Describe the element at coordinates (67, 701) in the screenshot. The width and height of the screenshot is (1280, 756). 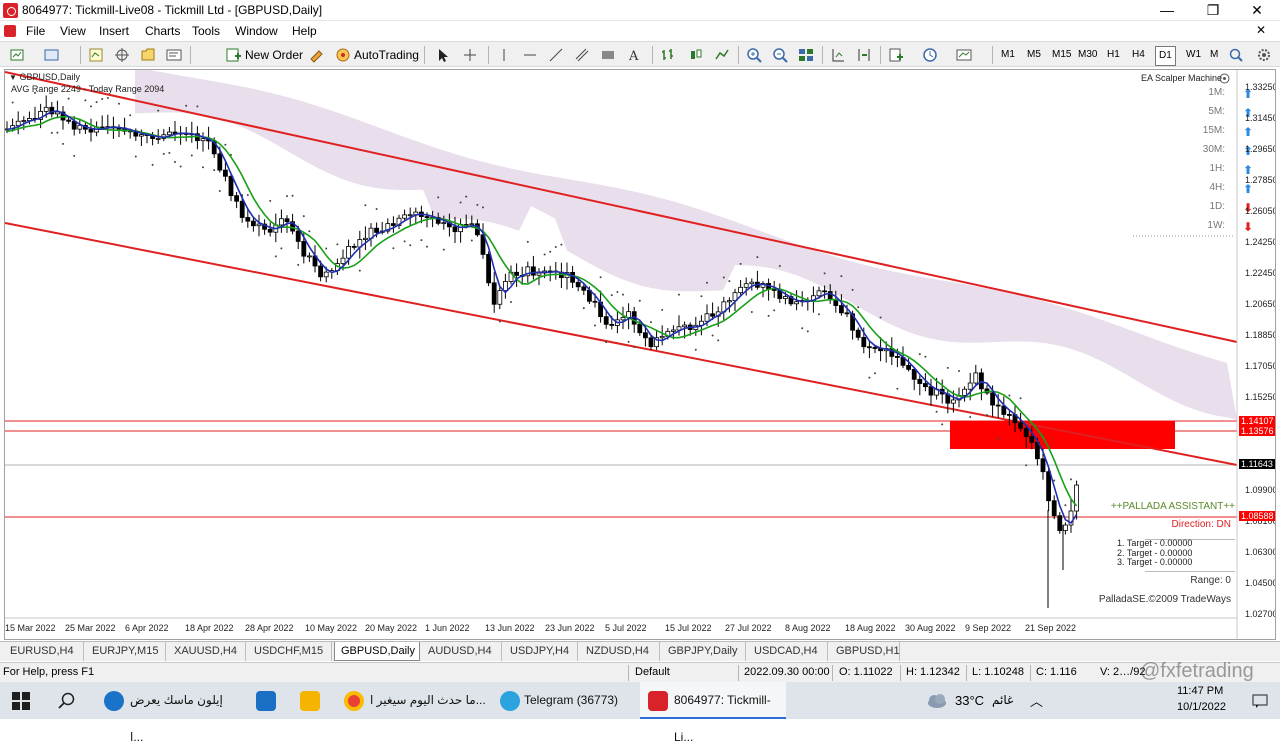
I see `search-taskbar-icon` at that location.